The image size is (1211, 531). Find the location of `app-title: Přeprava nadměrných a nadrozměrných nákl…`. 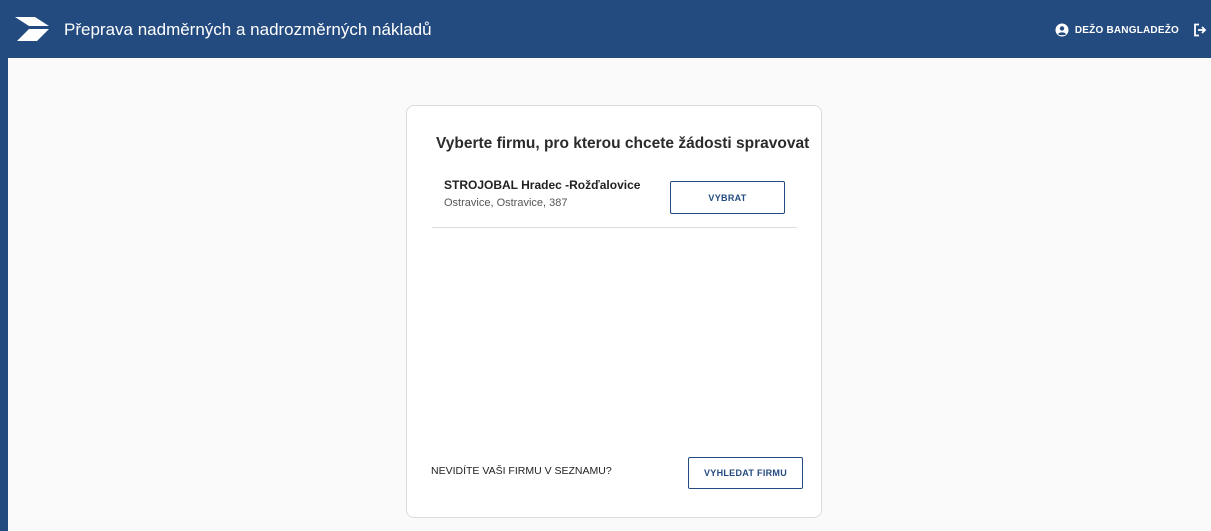

app-title: Přeprava nadměrných a nadrozměrných nákl… is located at coordinates (248, 29).